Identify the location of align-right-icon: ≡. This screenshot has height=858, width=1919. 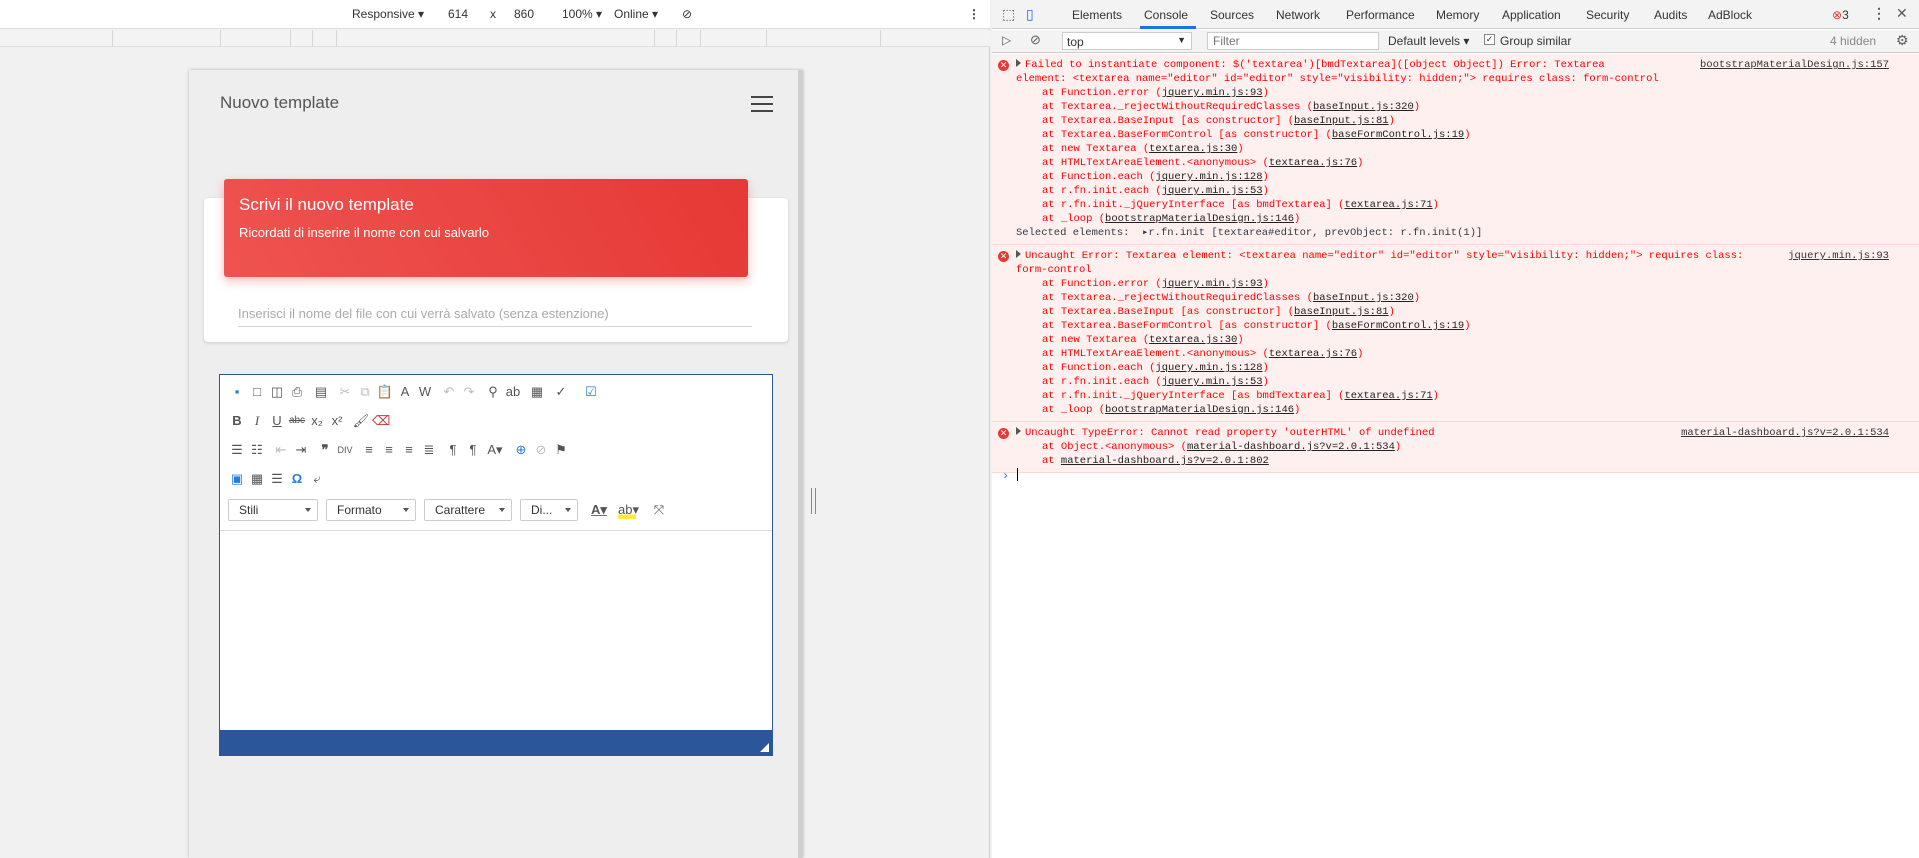
(409, 450).